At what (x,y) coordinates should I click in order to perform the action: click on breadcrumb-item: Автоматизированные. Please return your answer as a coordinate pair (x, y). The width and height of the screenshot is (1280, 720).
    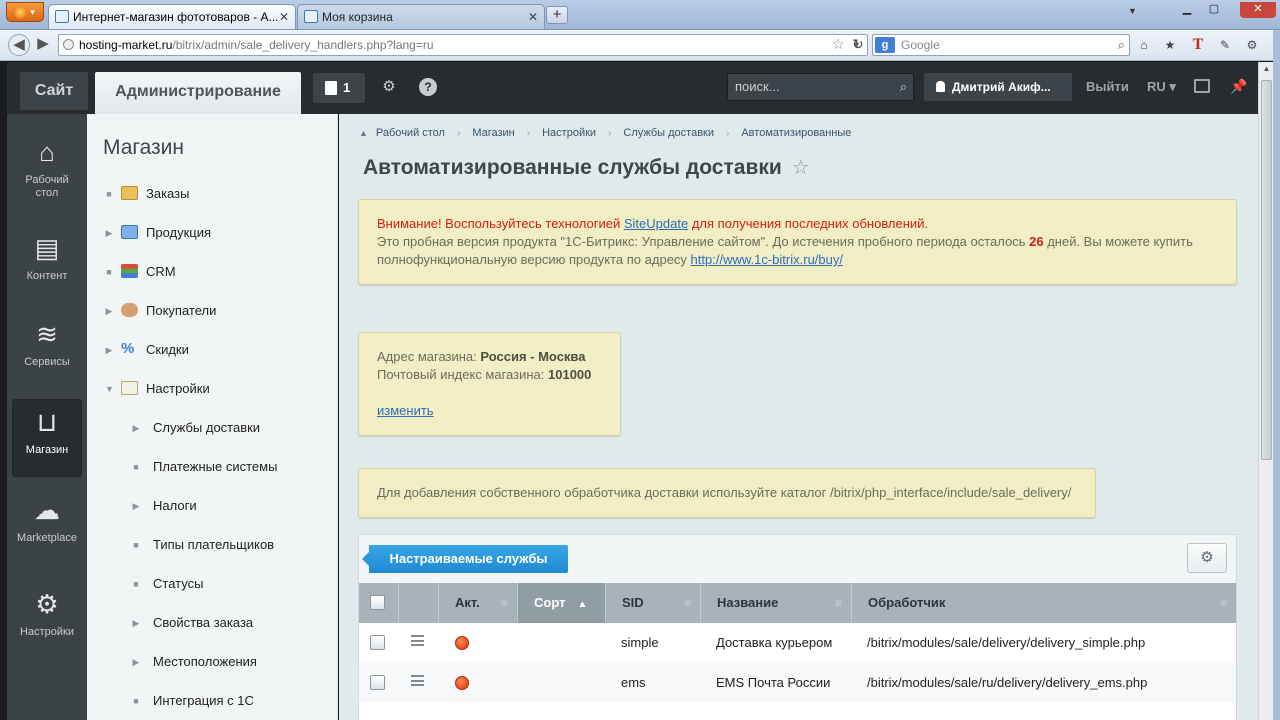
    Looking at the image, I should click on (796, 133).